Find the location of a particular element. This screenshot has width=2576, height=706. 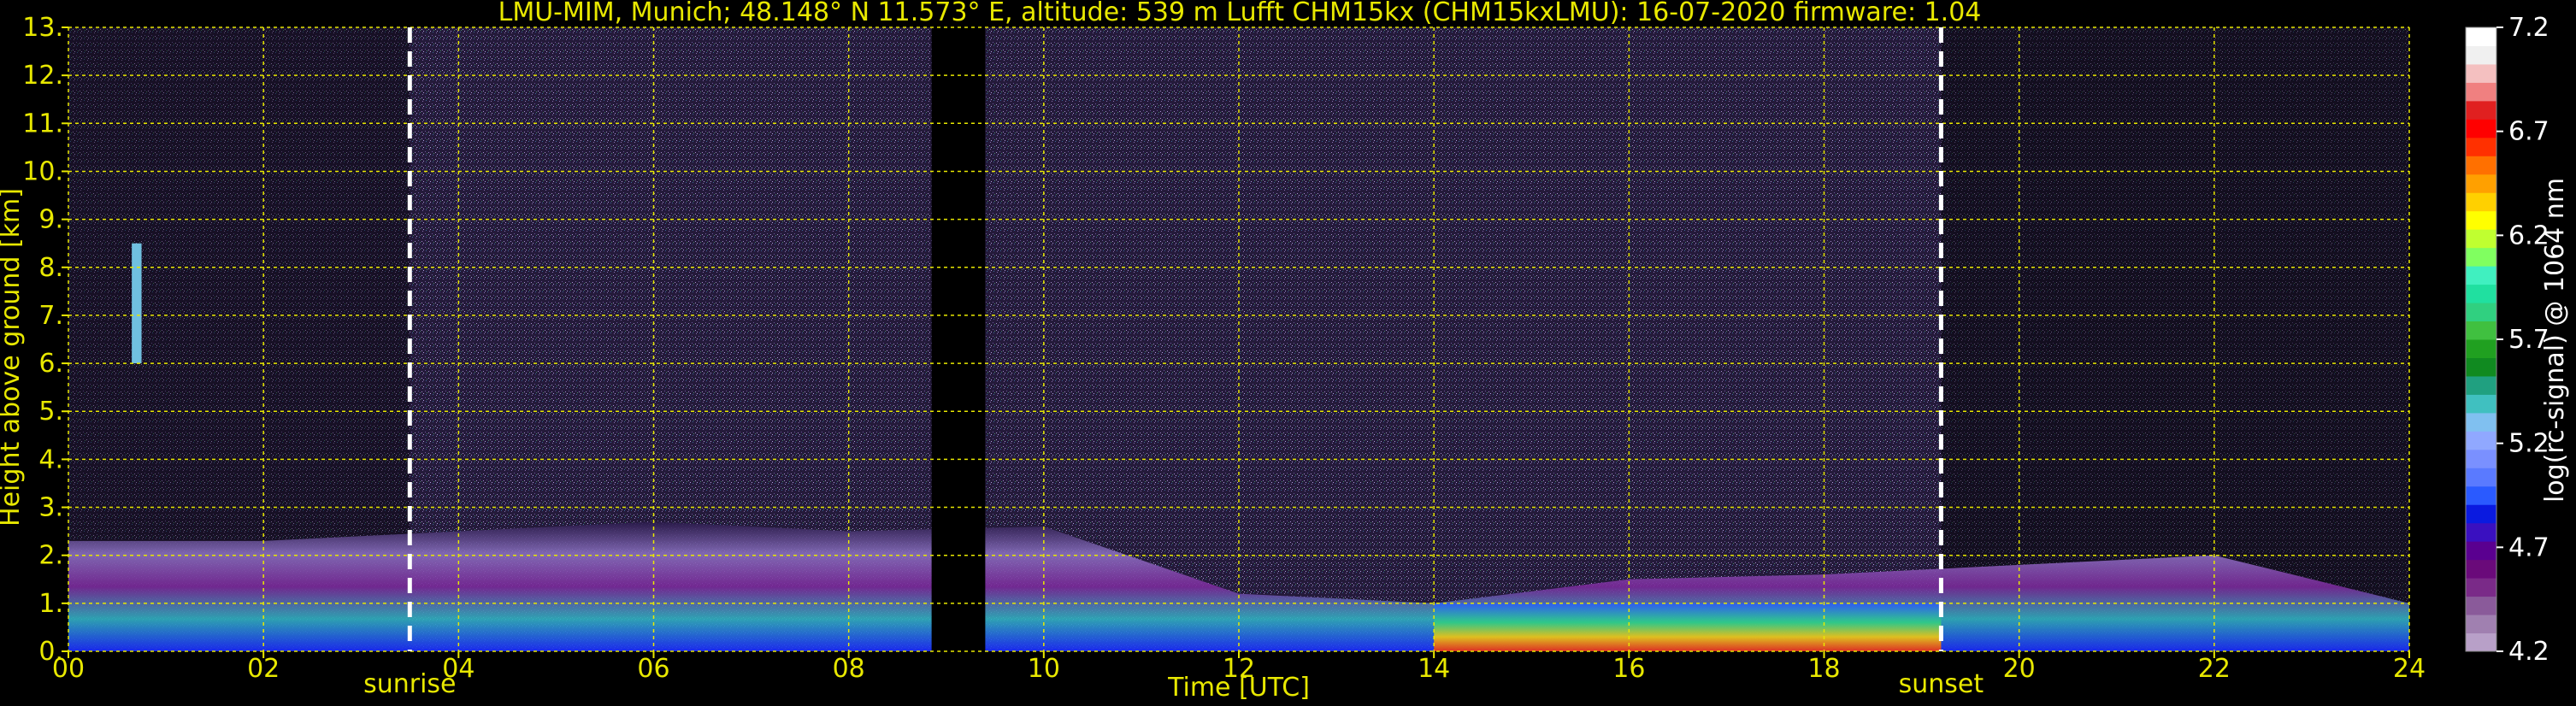

convective-band is located at coordinates (1688, 627).